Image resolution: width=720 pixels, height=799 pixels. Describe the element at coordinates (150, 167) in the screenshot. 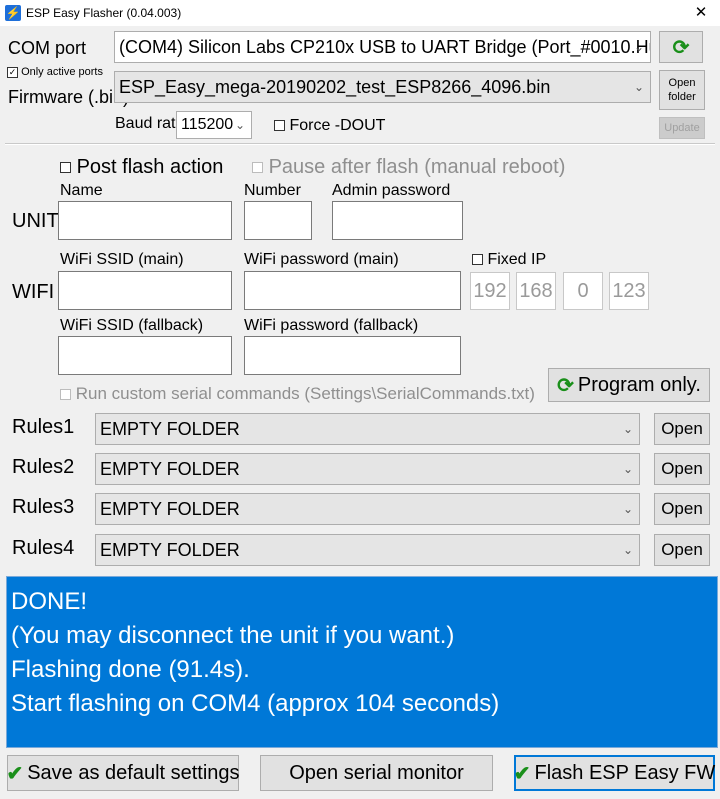

I see `post-flash-label: Post flash action` at that location.